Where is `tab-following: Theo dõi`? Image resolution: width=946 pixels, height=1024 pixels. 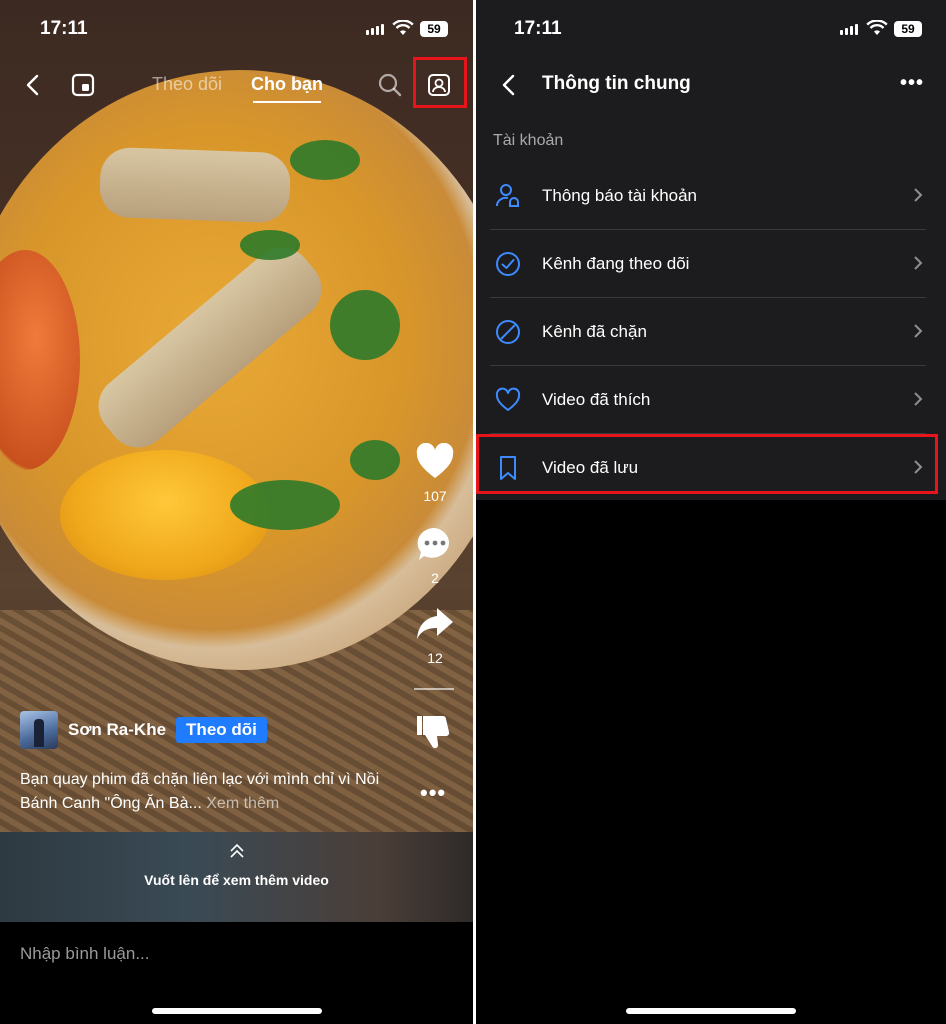 tab-following: Theo dõi is located at coordinates (187, 84).